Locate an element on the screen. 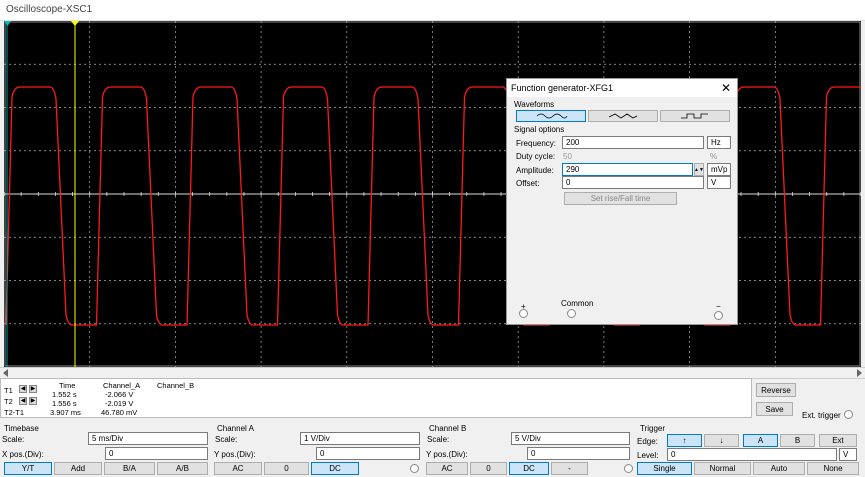 This screenshot has width=865, height=477. channel-a-ypos-field: 0 is located at coordinates (368, 453).